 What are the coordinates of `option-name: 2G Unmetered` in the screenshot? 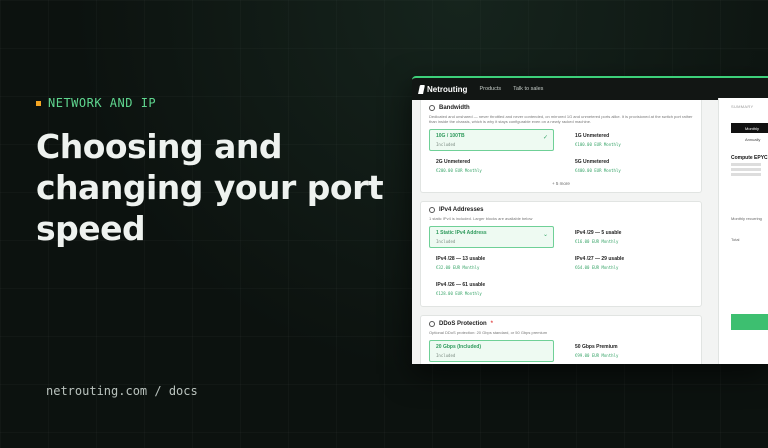 It's located at (453, 162).